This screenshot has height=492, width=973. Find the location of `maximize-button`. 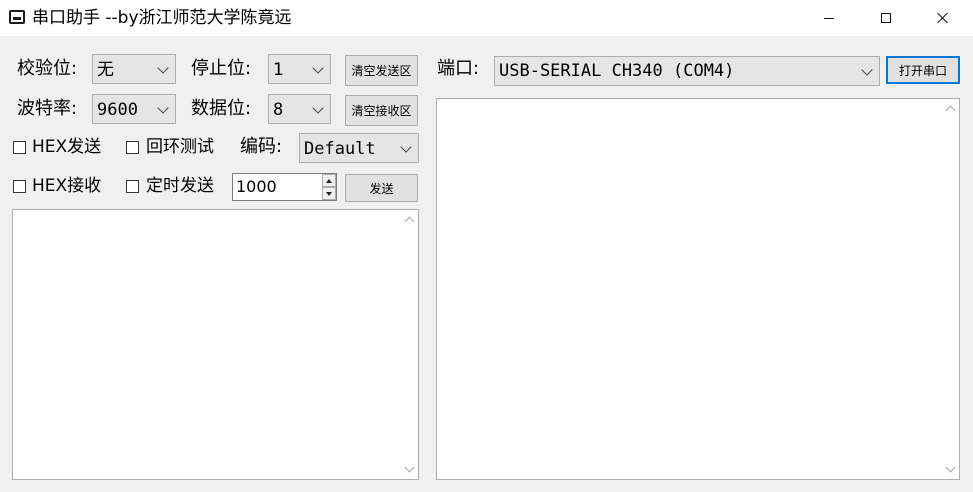

maximize-button is located at coordinates (886, 18).